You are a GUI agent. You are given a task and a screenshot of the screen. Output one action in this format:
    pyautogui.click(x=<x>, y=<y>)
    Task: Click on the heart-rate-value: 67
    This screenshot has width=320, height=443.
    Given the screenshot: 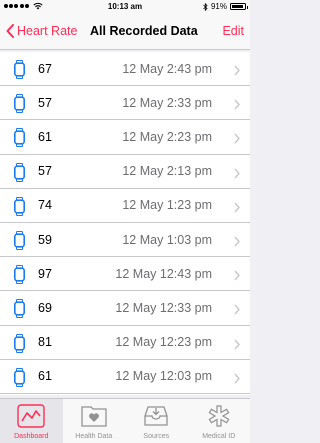 What is the action you would take?
    pyautogui.click(x=45, y=68)
    